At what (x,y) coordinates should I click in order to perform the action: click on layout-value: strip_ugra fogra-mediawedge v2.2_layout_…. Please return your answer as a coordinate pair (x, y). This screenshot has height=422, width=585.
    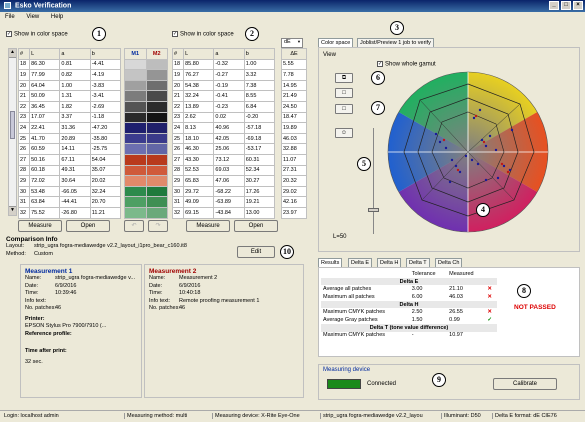
    Looking at the image, I should click on (110, 246).